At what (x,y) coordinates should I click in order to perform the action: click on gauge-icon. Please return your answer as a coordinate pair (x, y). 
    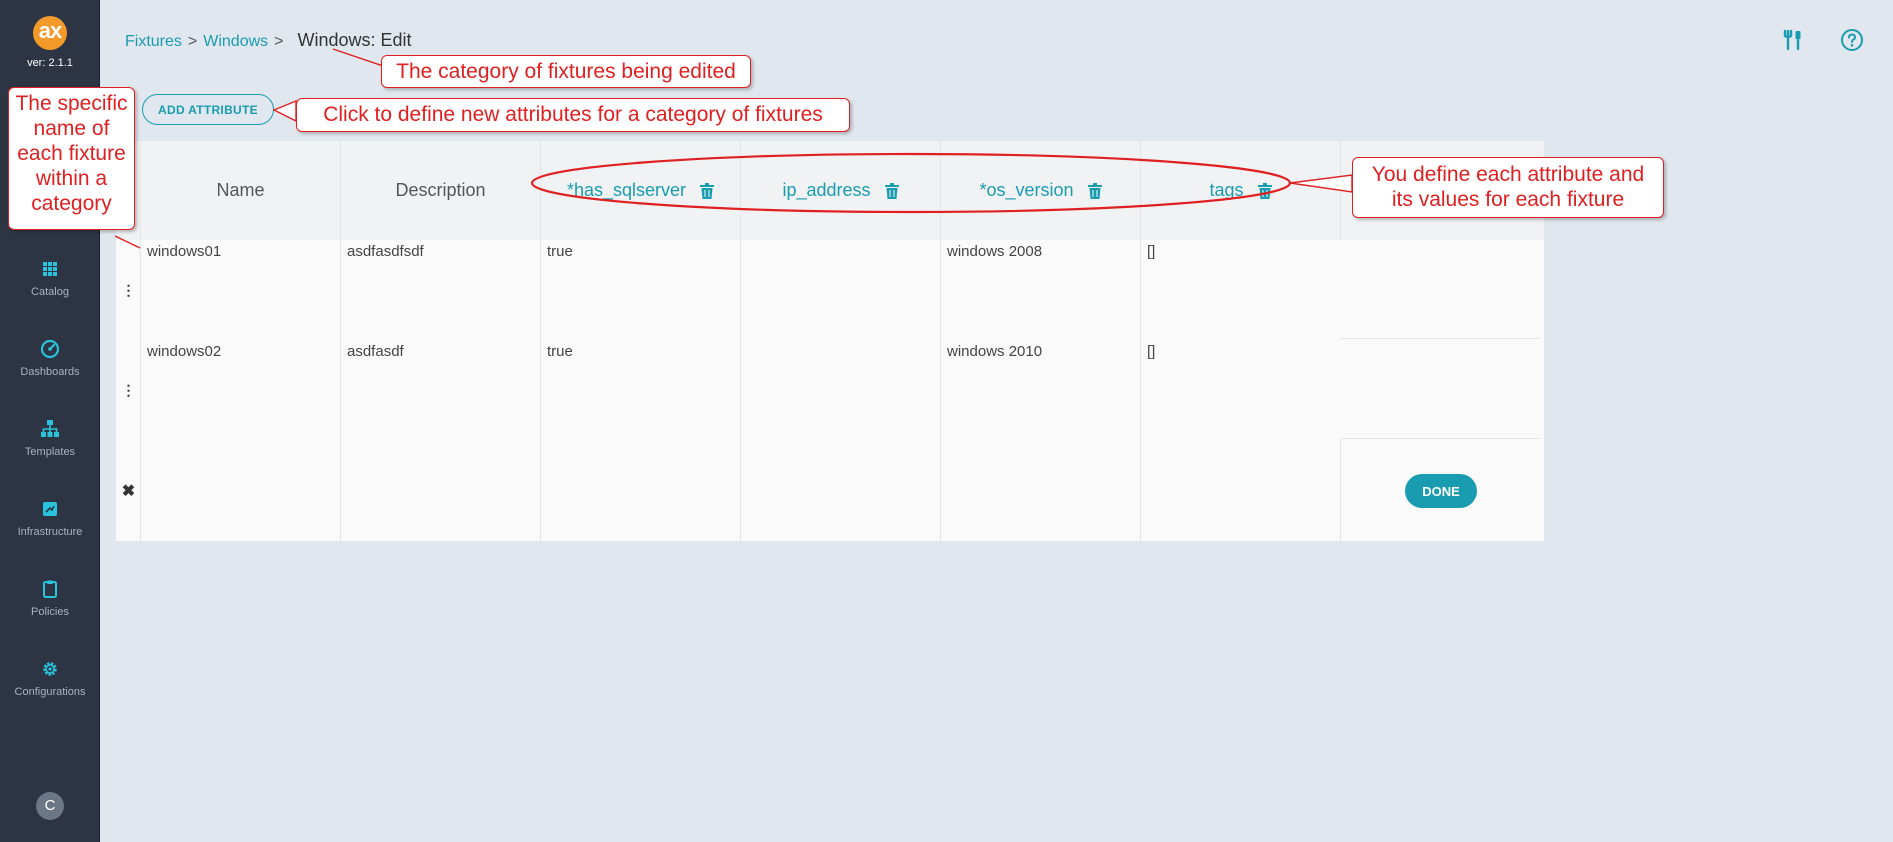
    Looking at the image, I should click on (50, 349).